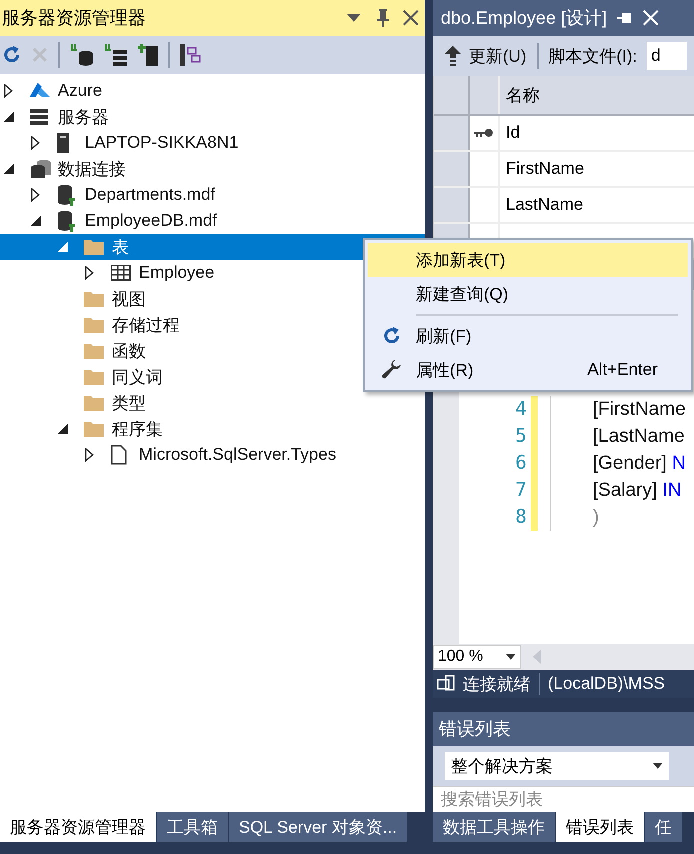 This screenshot has width=694, height=854. Describe the element at coordinates (544, 205) in the screenshot. I see `table-cell-text: LastName` at that location.